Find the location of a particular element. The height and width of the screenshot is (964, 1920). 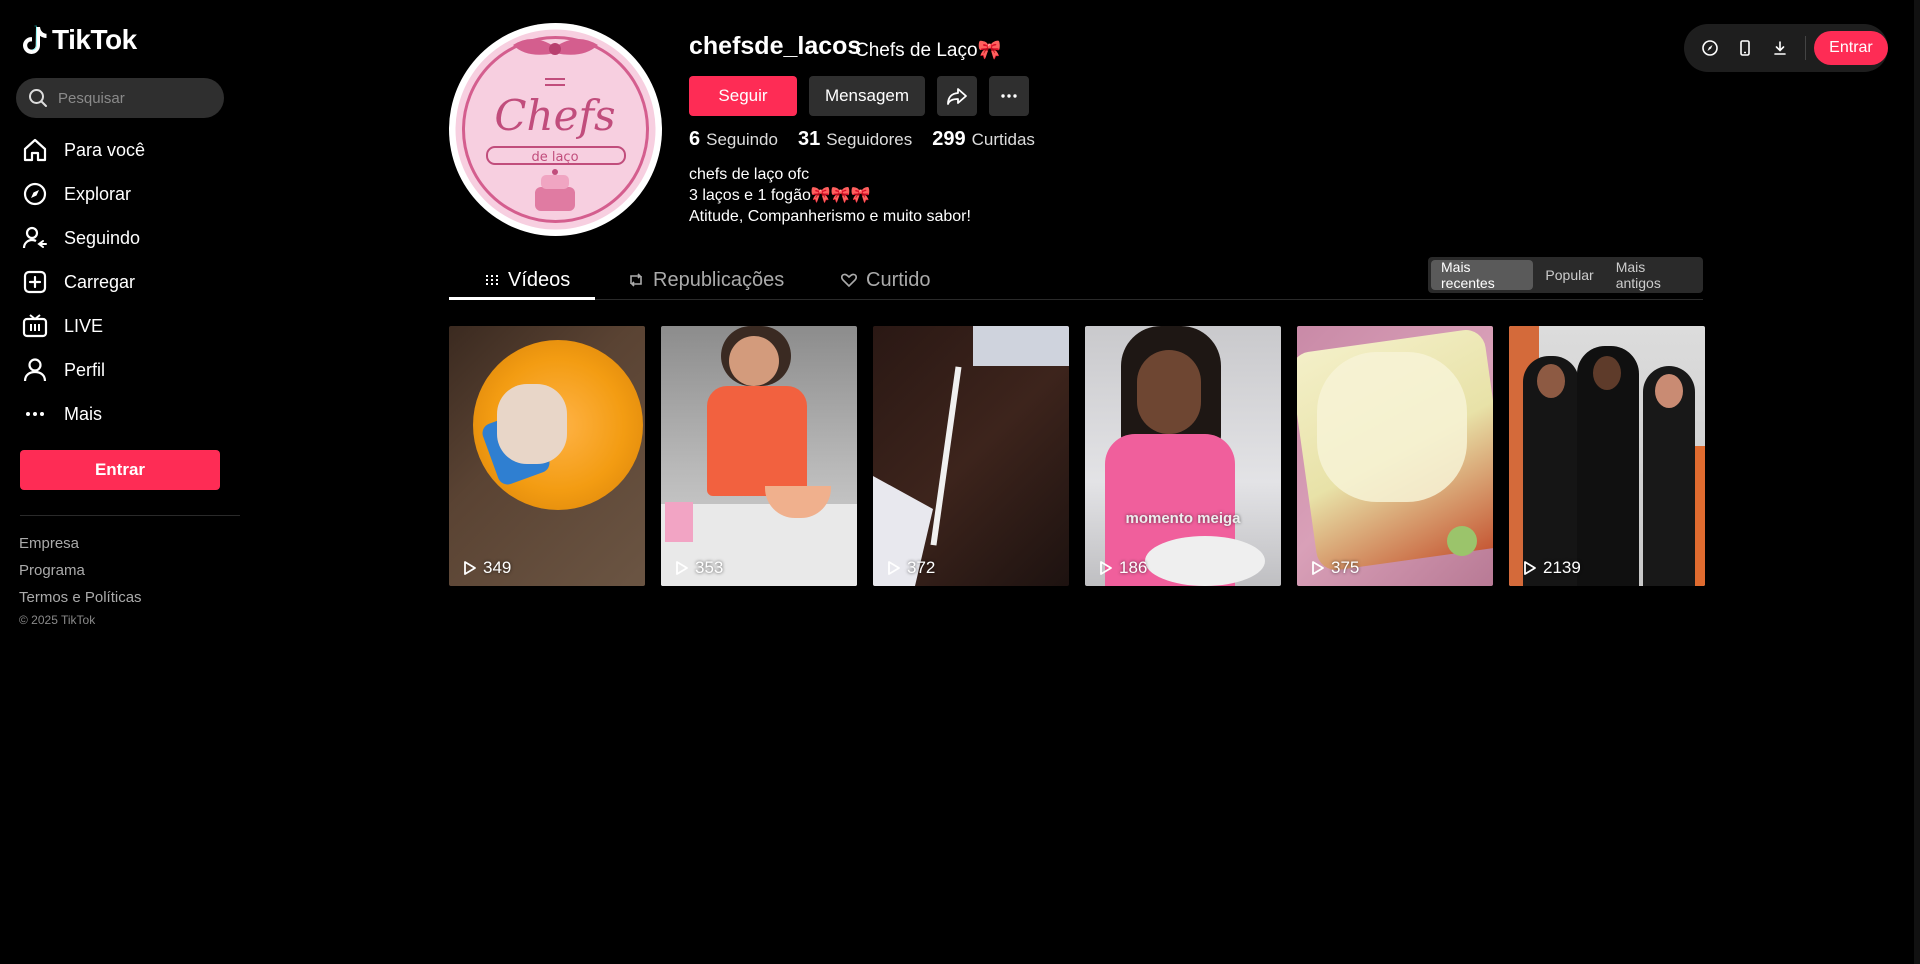

tab-label: Republicações is located at coordinates (719, 279).